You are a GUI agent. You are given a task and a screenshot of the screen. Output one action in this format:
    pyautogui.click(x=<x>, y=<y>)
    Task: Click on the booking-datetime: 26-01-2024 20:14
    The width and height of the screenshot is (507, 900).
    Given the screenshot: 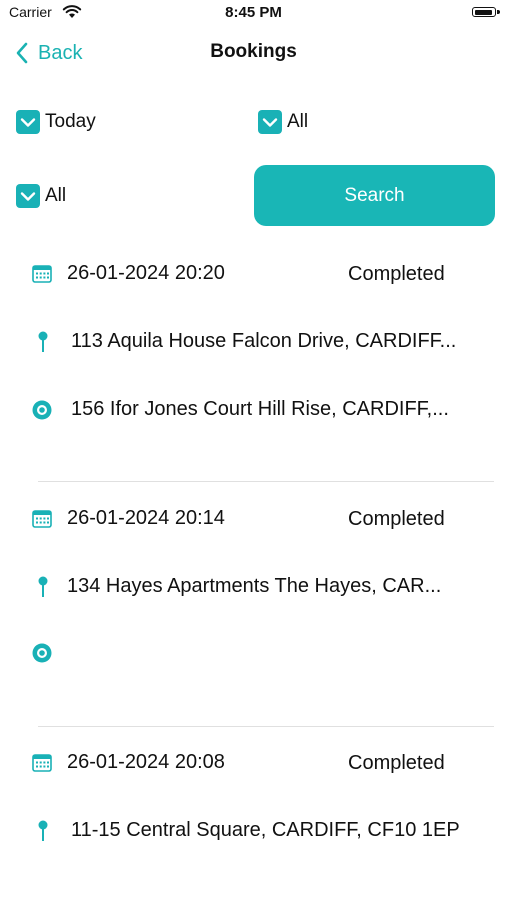 What is the action you would take?
    pyautogui.click(x=128, y=518)
    